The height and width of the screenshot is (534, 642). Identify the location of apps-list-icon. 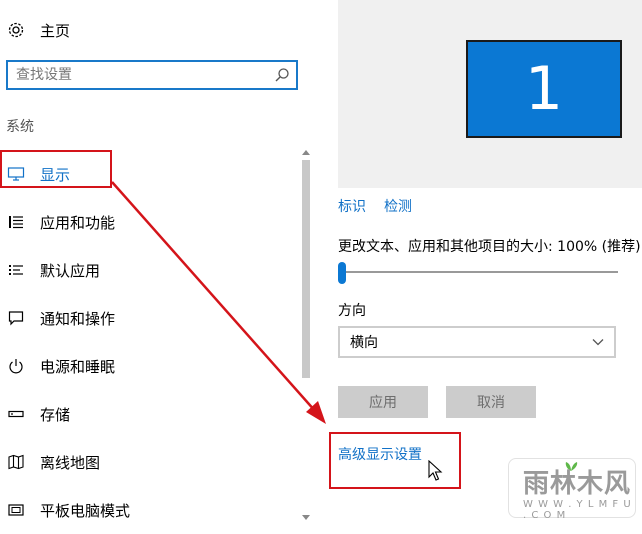
(16, 222).